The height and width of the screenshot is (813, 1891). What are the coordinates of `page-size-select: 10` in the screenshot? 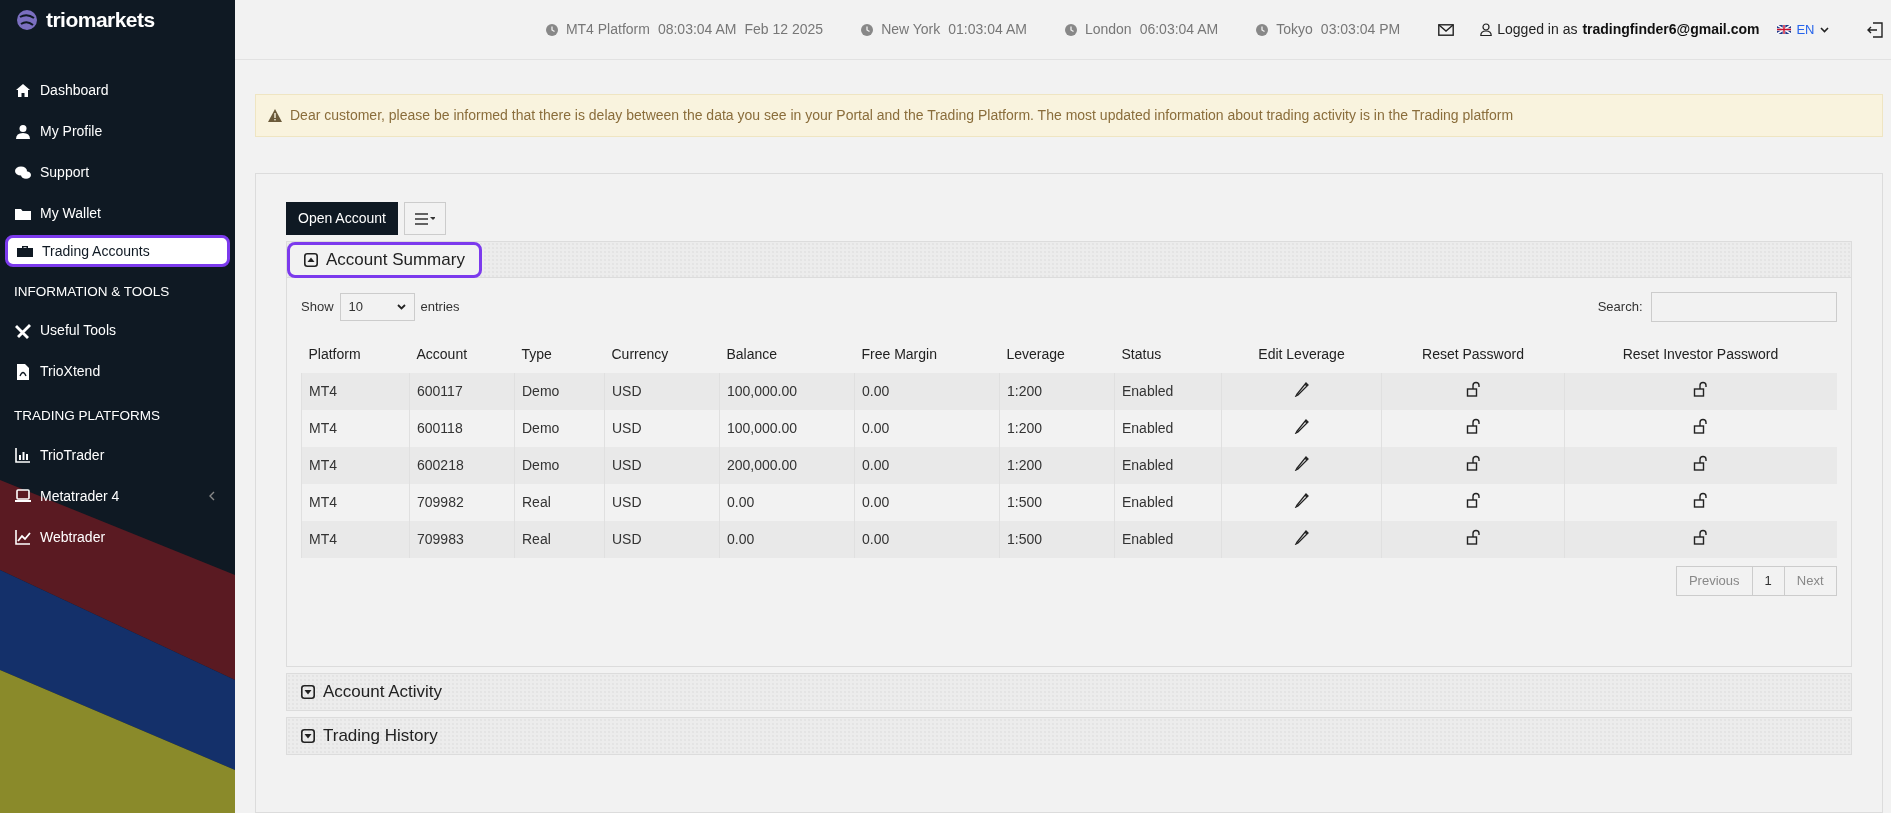 It's located at (377, 307).